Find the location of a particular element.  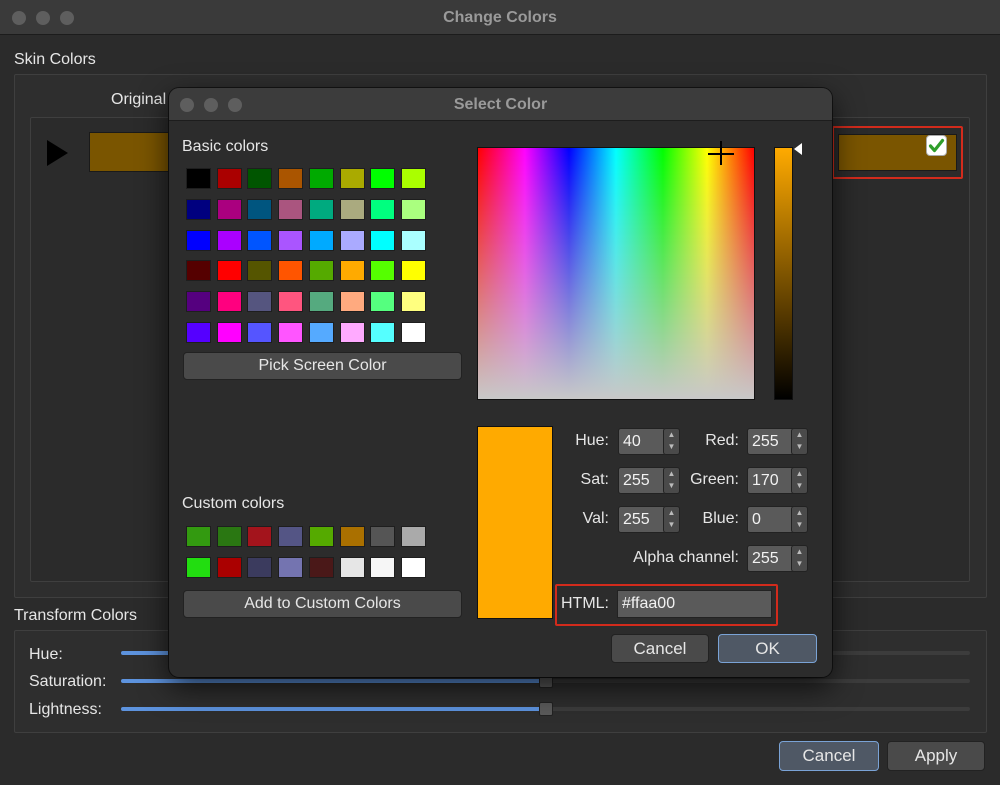

val-field-label: Val: is located at coordinates (595, 518).